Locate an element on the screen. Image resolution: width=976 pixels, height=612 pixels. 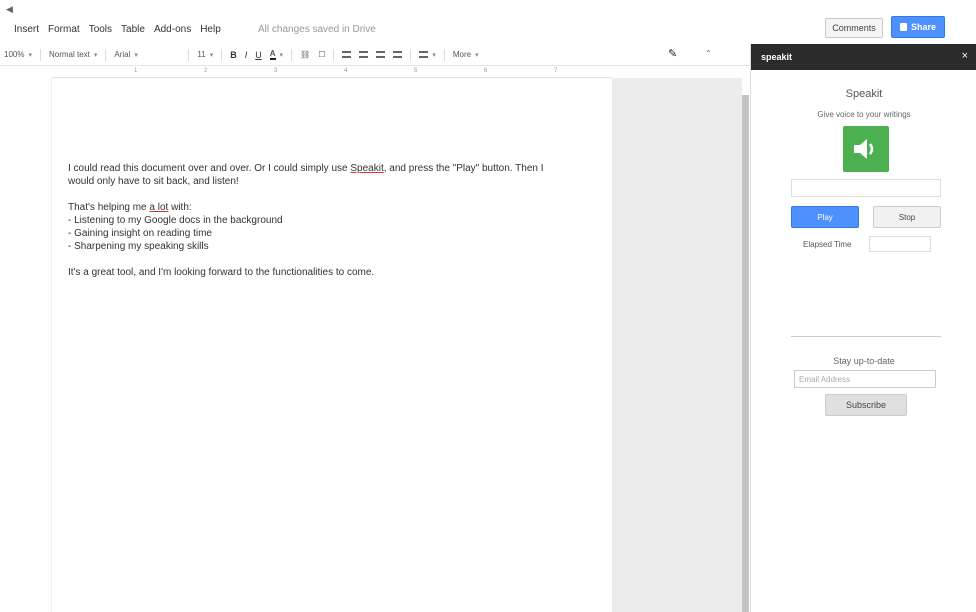
ruler-tick: 1 is located at coordinates (136, 71).